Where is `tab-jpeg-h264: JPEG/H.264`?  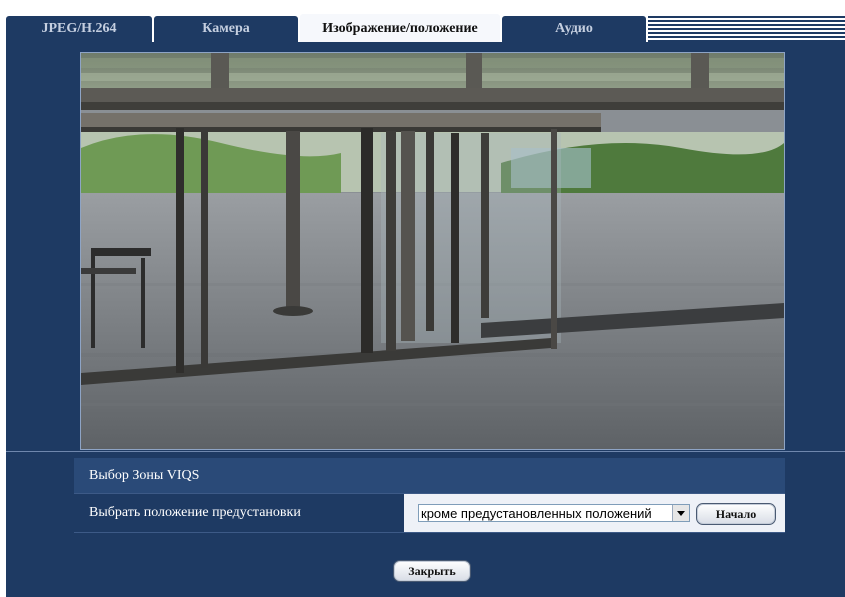 tab-jpeg-h264: JPEG/H.264 is located at coordinates (79, 29).